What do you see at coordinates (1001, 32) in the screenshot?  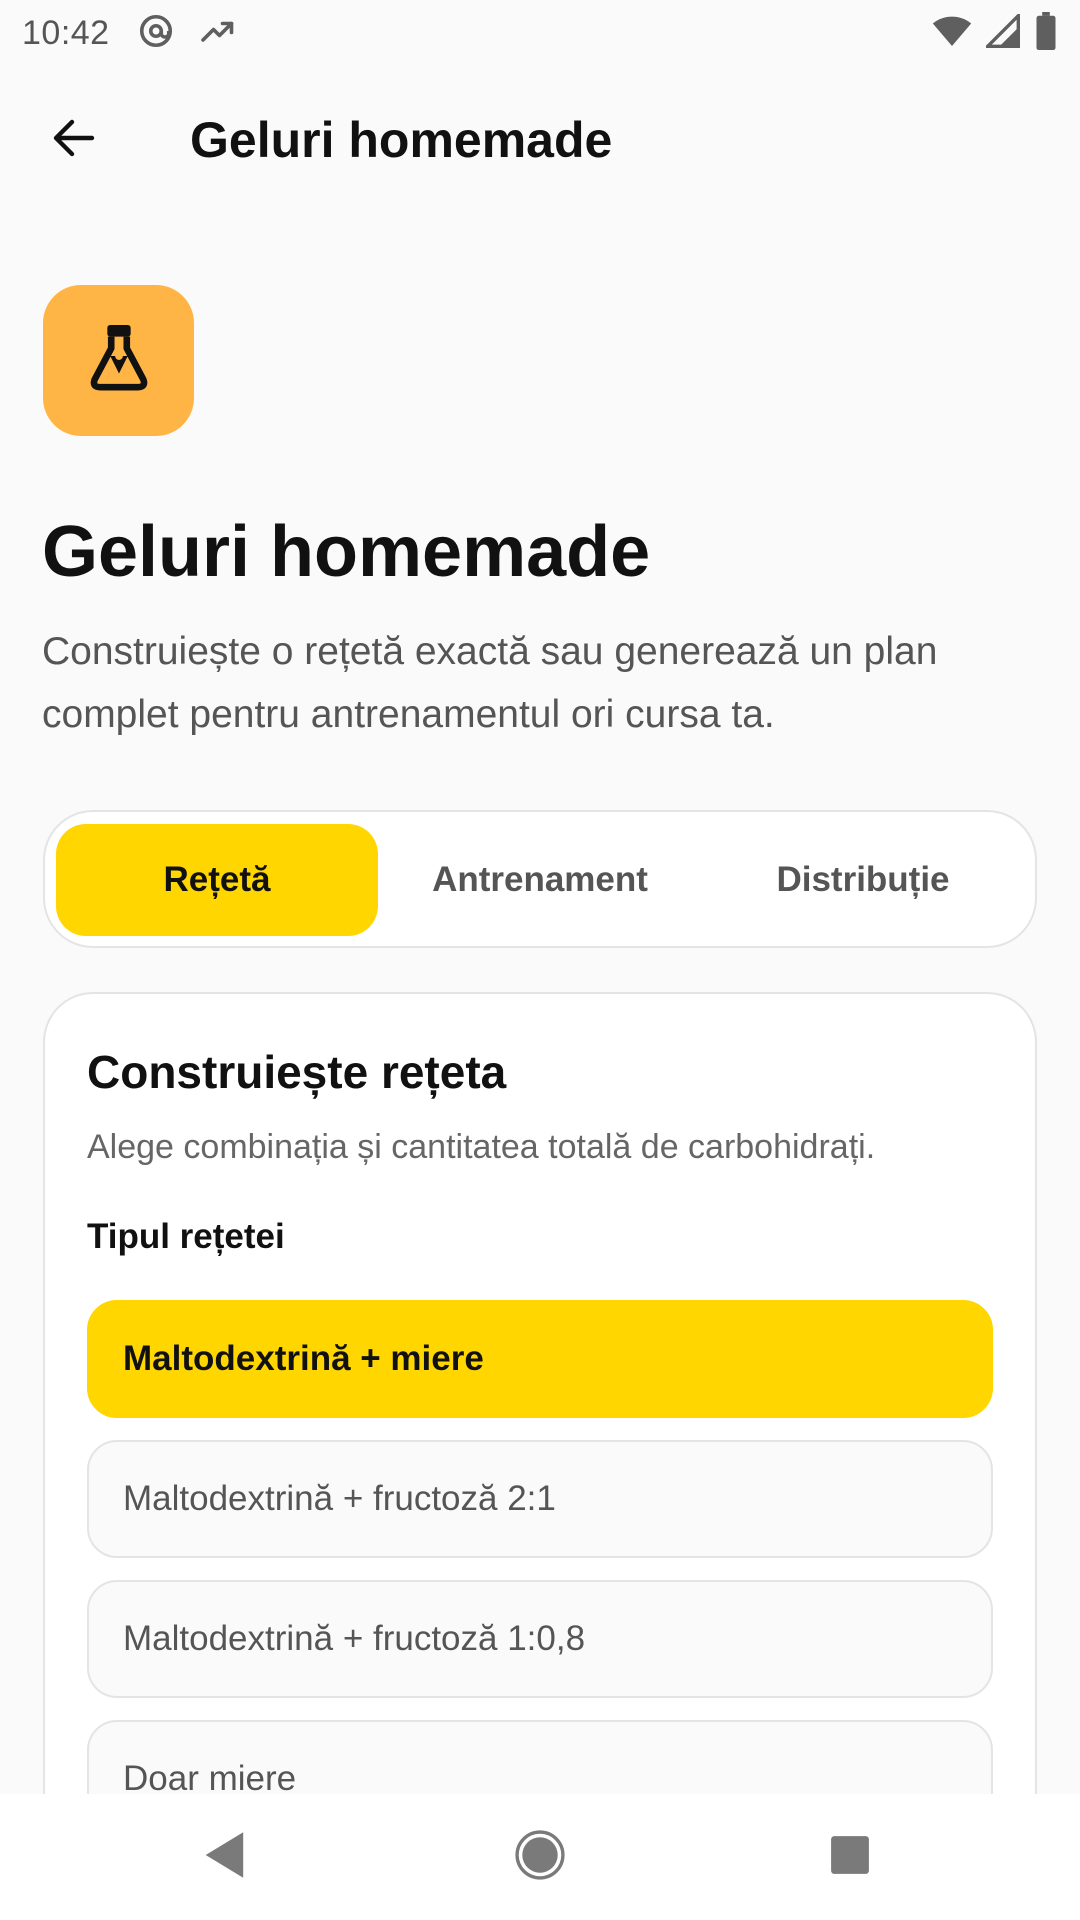 I see `signal-icon` at bounding box center [1001, 32].